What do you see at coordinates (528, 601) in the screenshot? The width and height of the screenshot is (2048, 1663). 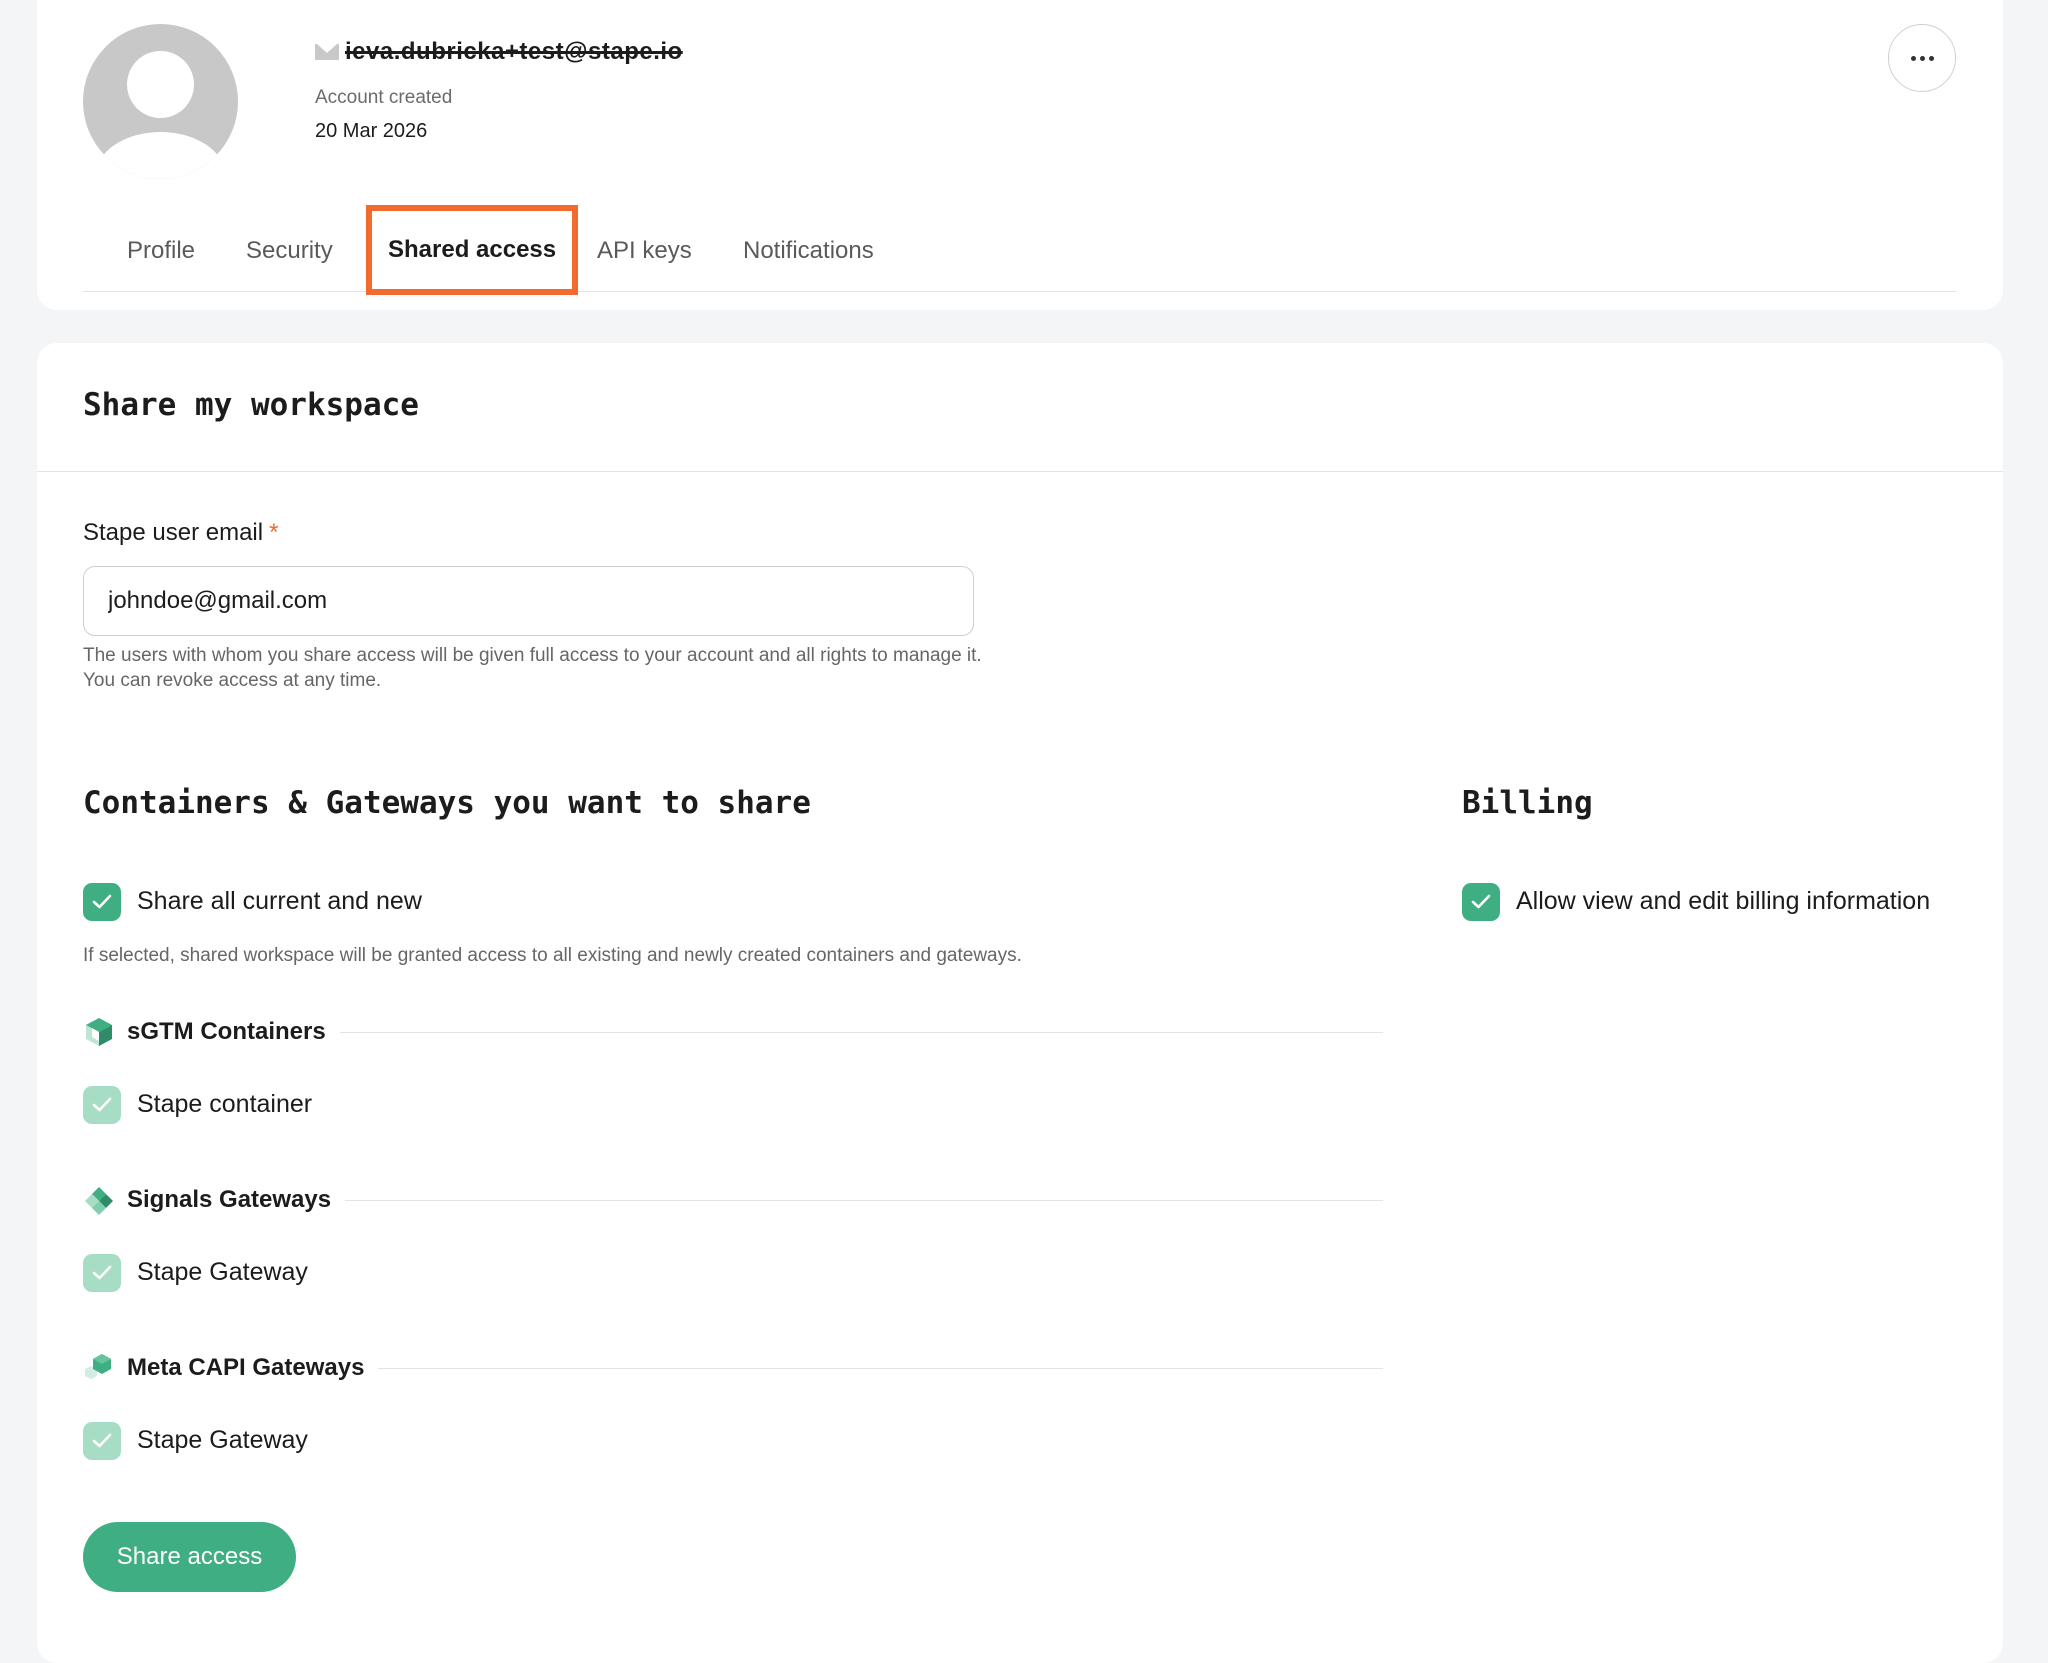 I see `stape-user-email-input` at bounding box center [528, 601].